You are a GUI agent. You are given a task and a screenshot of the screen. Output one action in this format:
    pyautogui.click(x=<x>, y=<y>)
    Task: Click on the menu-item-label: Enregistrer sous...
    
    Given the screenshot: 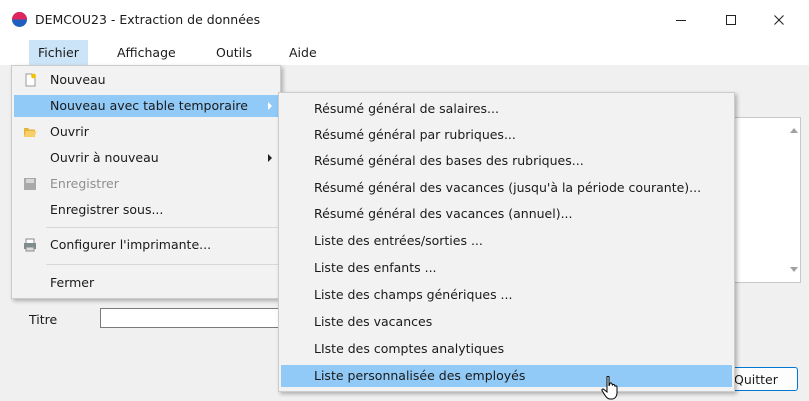 What is the action you would take?
    pyautogui.click(x=107, y=209)
    